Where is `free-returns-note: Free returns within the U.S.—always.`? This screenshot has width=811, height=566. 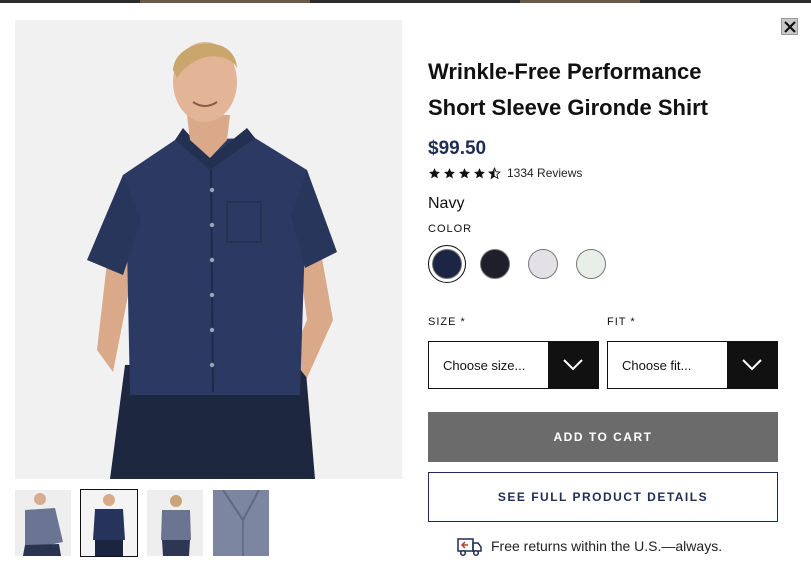 free-returns-note: Free returns within the U.S.—always. is located at coordinates (589, 546).